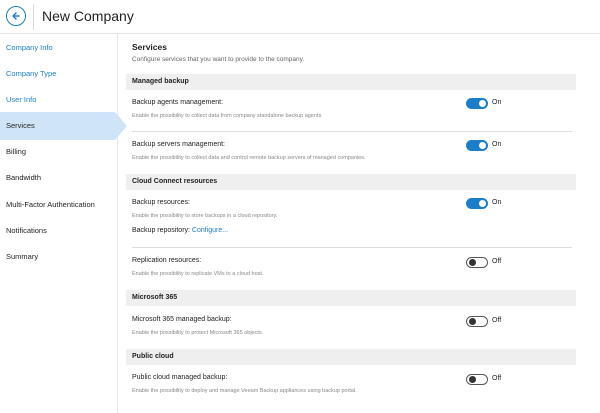 The image size is (600, 413). I want to click on public-cloud-backup-state: Off, so click(497, 378).